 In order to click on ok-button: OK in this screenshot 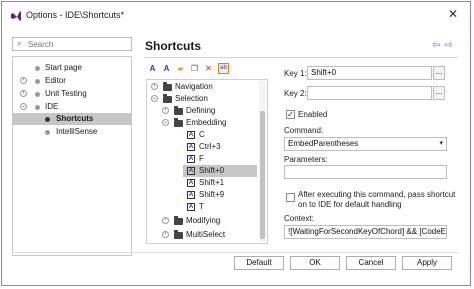, I will do `click(315, 263)`.